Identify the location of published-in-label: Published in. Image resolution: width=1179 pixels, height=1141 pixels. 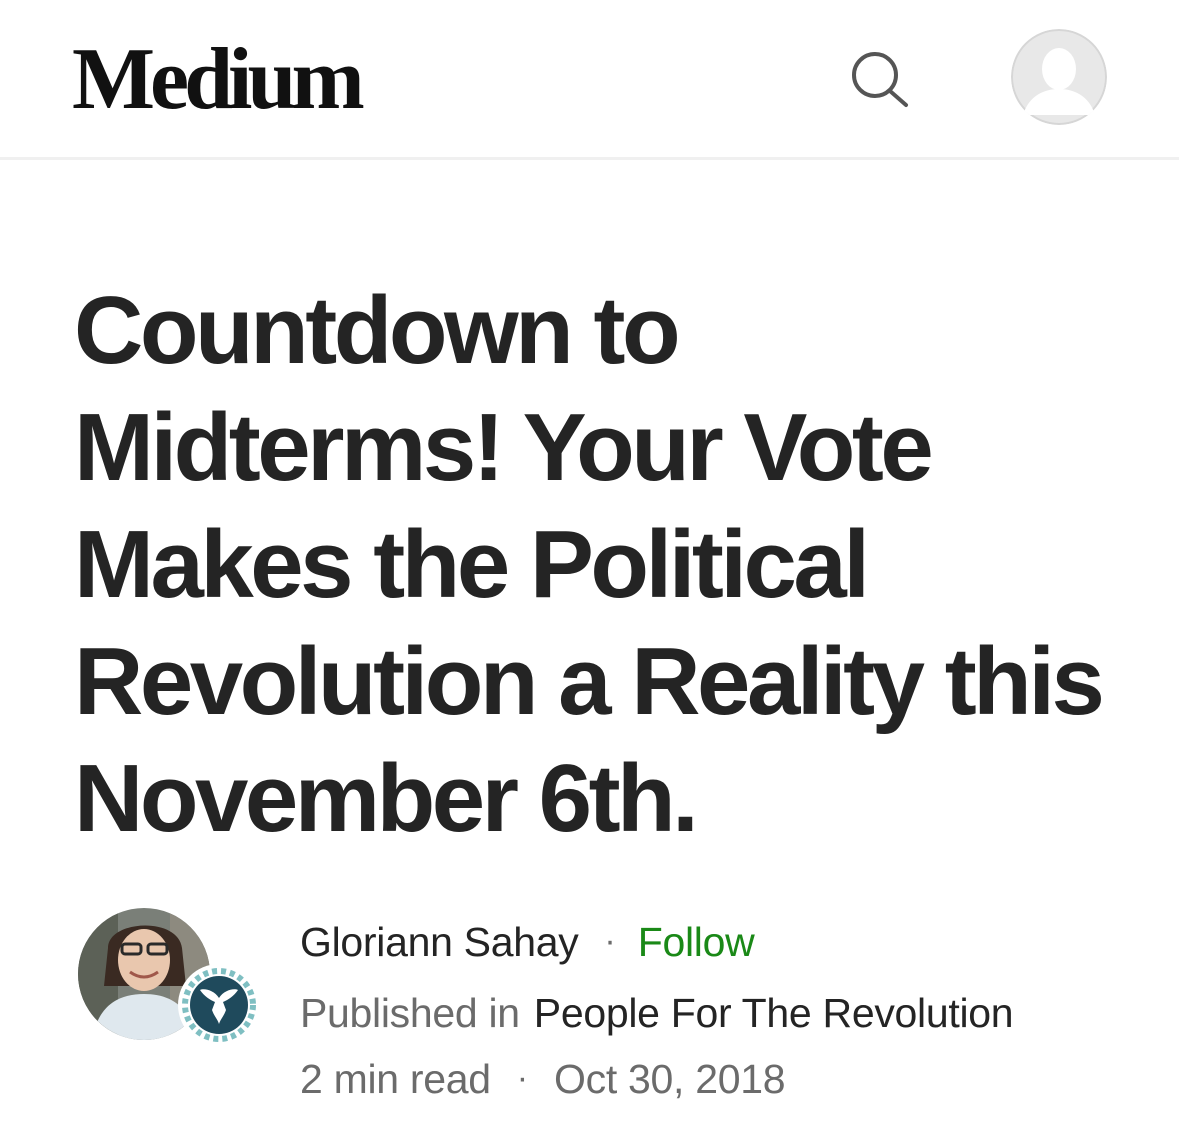
(410, 1013).